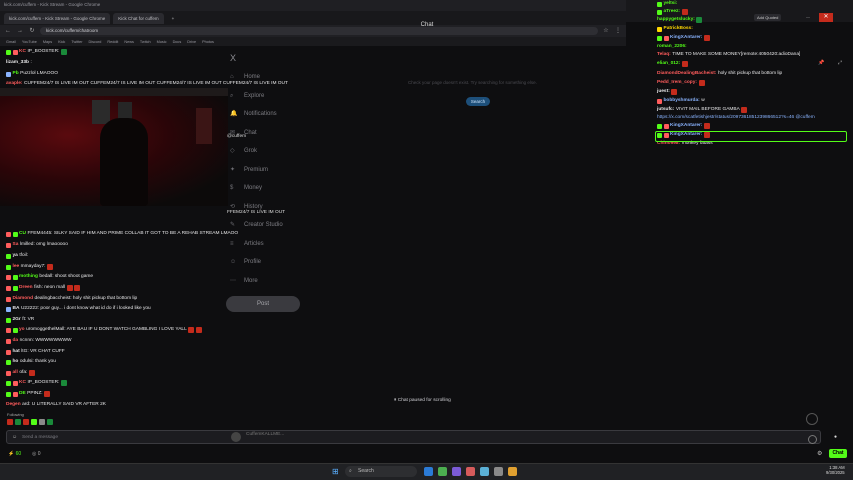 Image resolution: width=853 pixels, height=480 pixels. What do you see at coordinates (191, 42) in the screenshot?
I see `bookmark-item: Drive` at bounding box center [191, 42].